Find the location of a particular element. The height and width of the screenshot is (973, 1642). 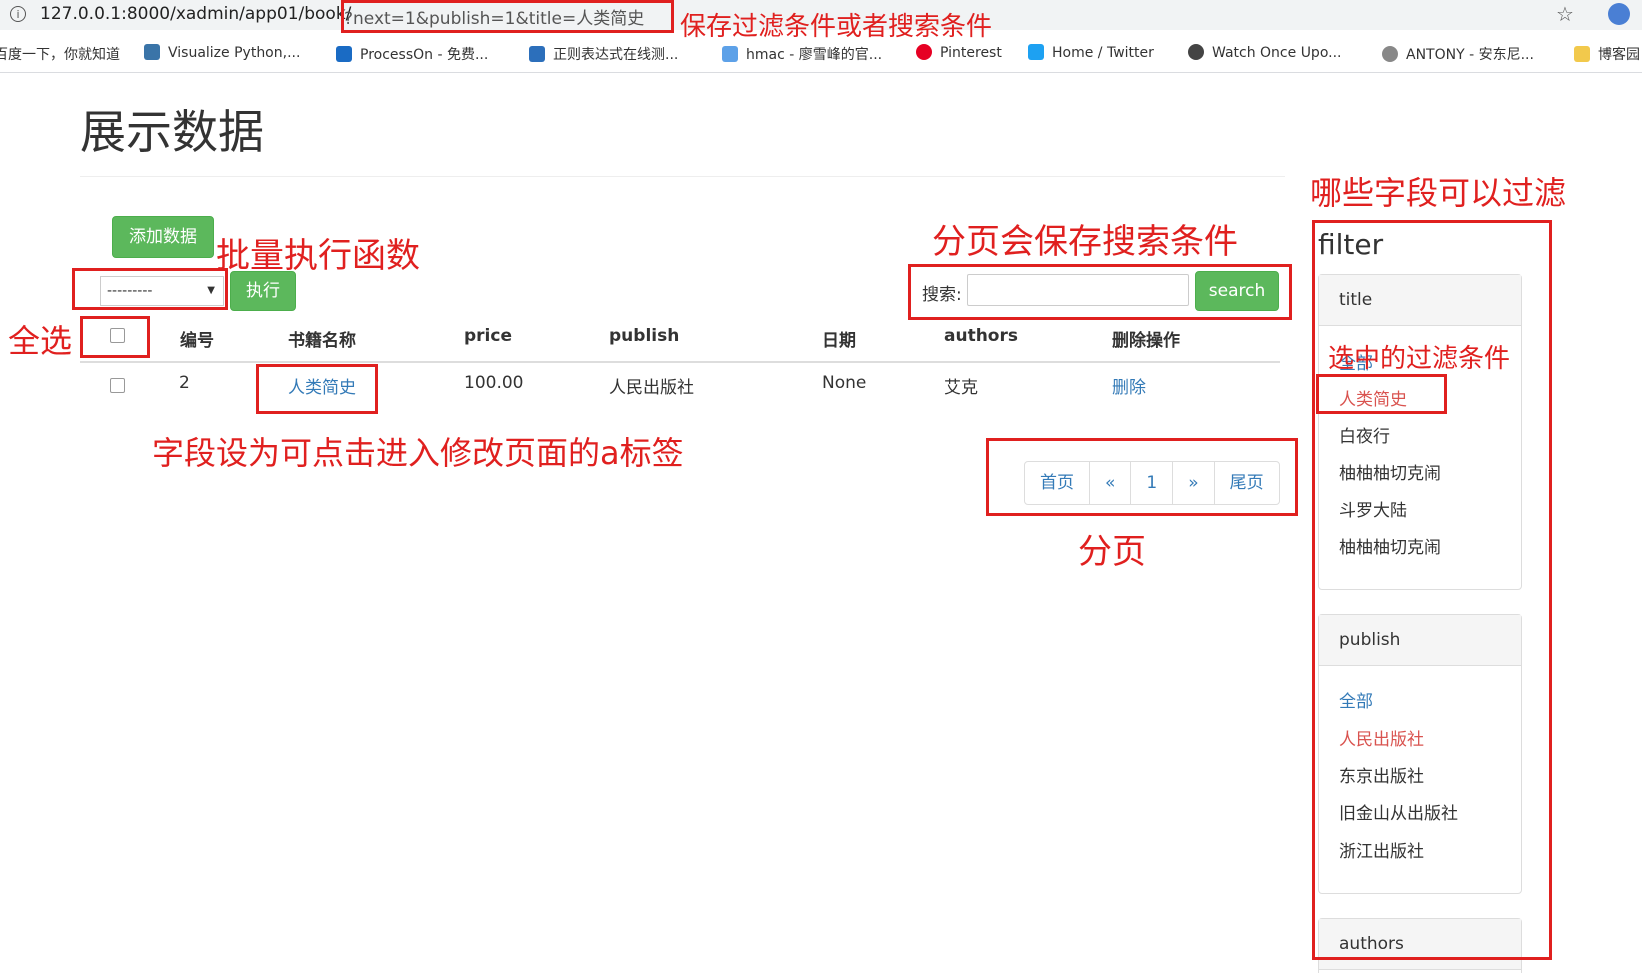

annotation-box-select-all is located at coordinates (115, 337).